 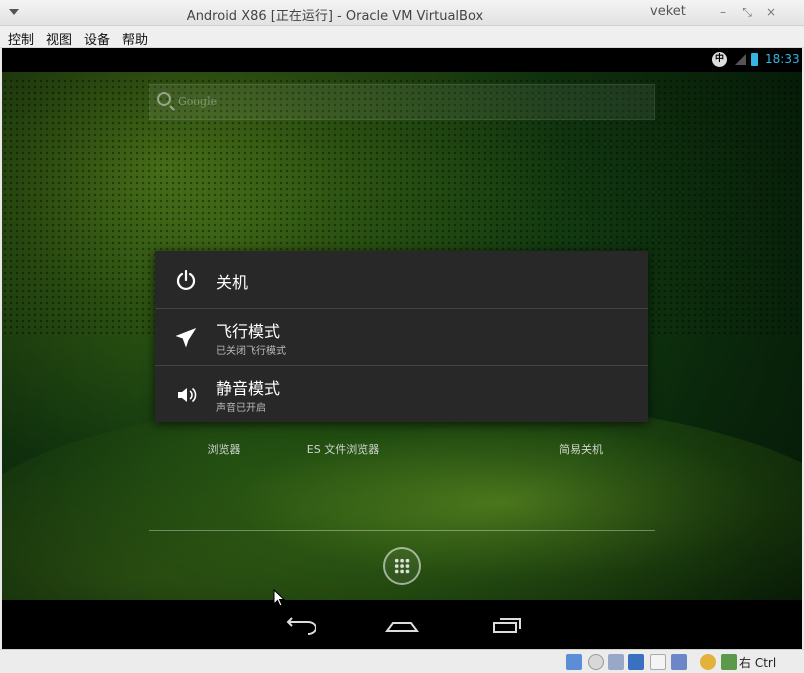 I want to click on network-icon, so click(x=636, y=662).